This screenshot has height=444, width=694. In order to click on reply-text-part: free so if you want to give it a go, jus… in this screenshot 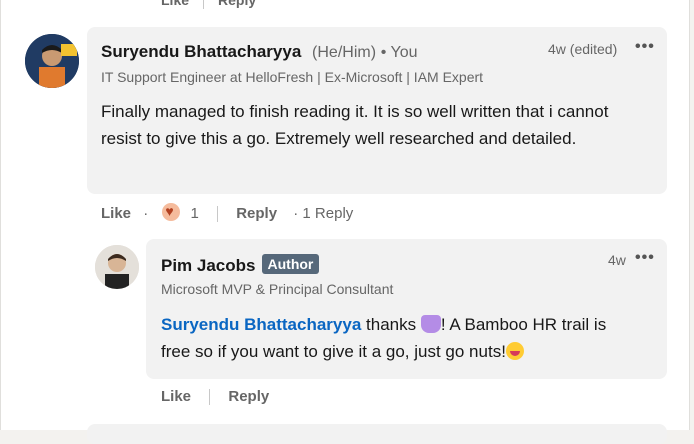, I will do `click(333, 351)`.